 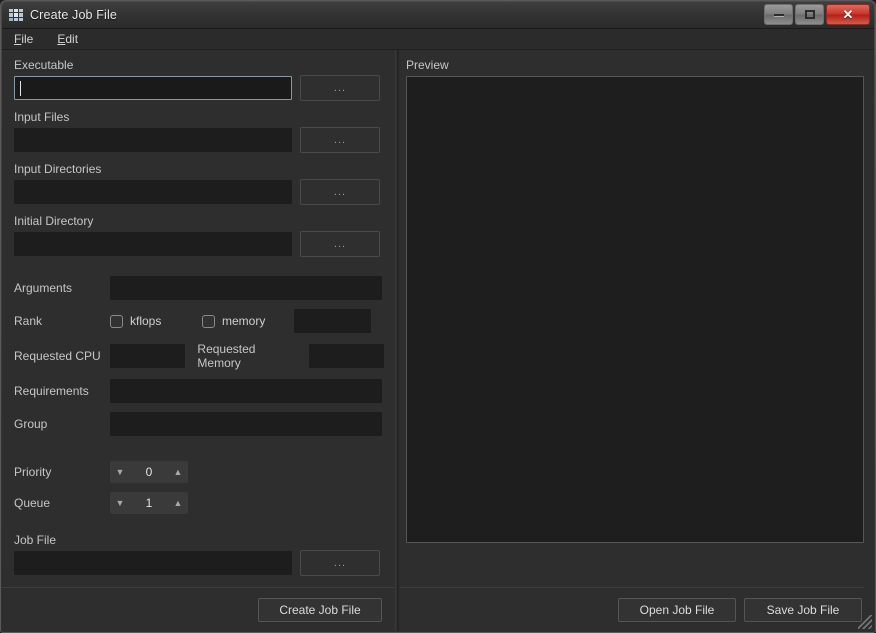 I want to click on group-row: Group, so click(x=199, y=424).